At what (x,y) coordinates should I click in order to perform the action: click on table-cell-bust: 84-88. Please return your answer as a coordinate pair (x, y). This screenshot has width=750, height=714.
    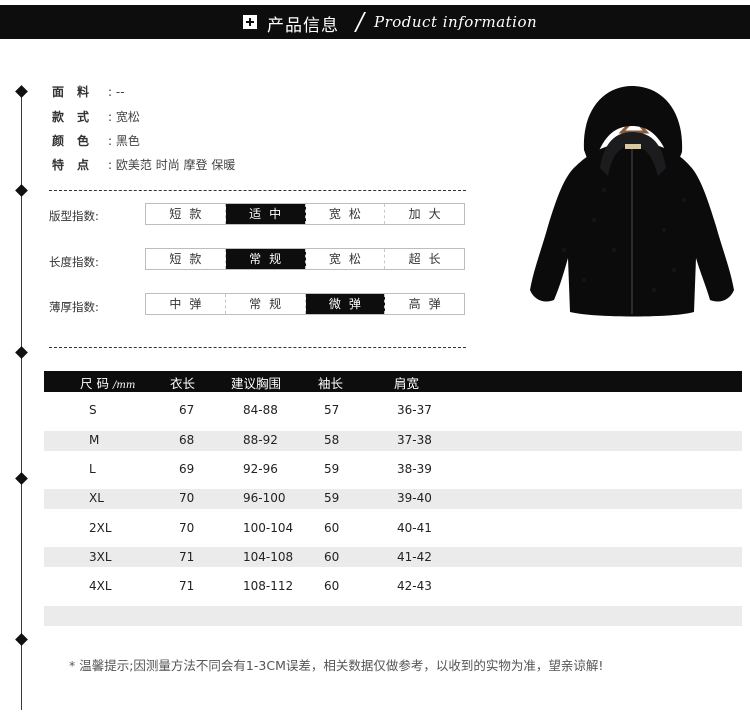
    Looking at the image, I should click on (260, 410).